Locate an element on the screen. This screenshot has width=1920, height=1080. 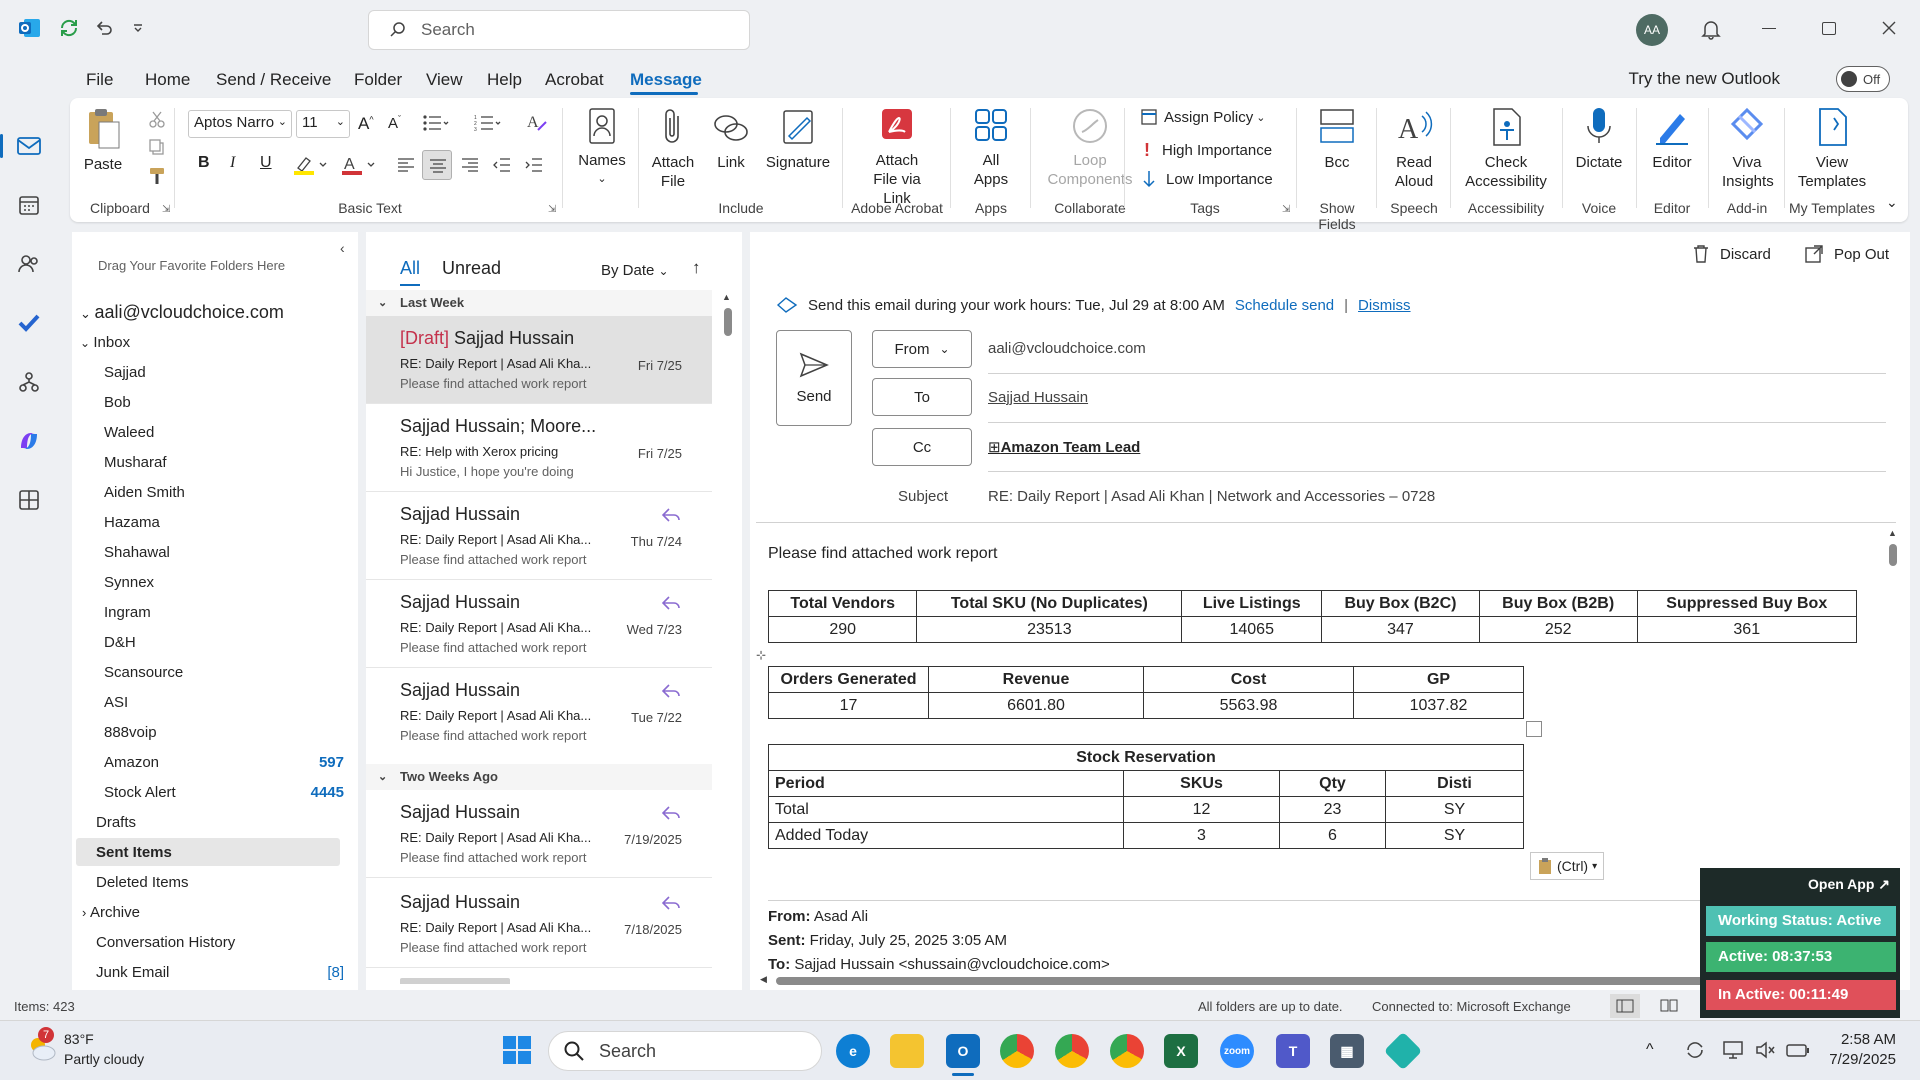
tab-view: View is located at coordinates (444, 80).